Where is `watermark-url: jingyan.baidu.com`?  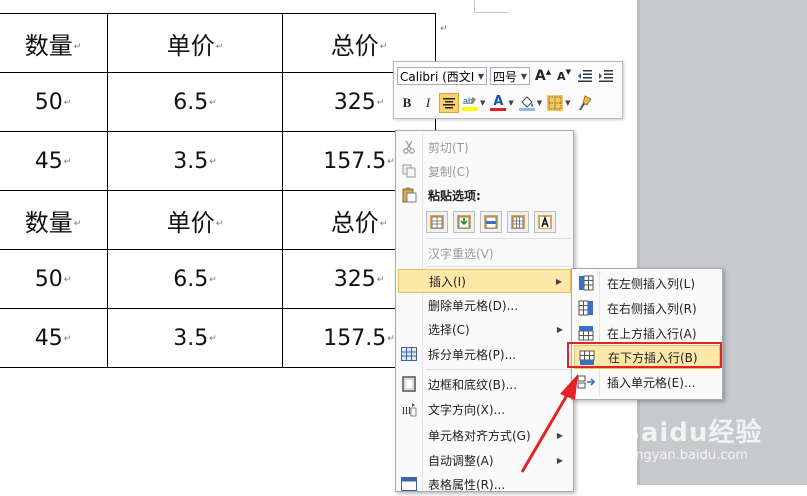 watermark-url: jingyan.baidu.com is located at coordinates (688, 455).